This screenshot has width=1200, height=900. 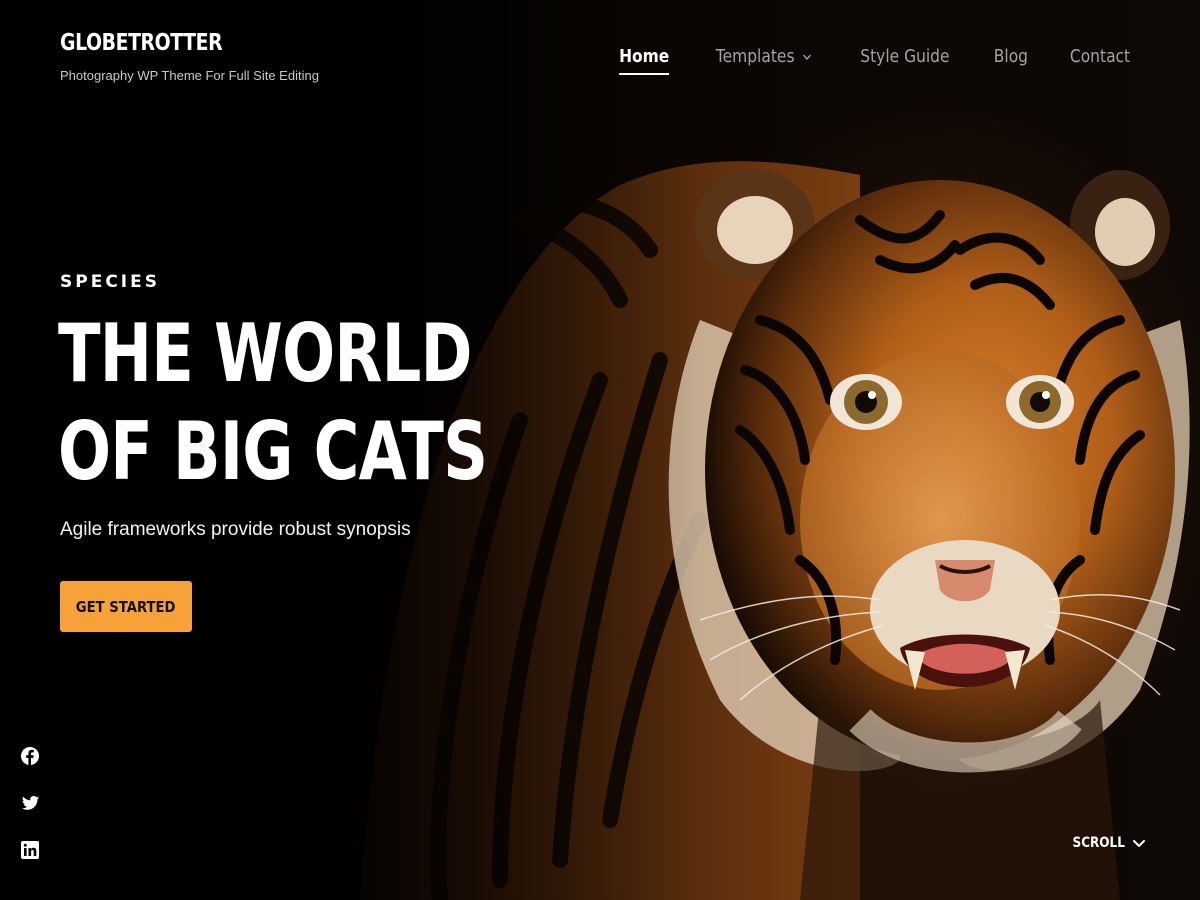 I want to click on nav-item-home: Home, so click(x=645, y=60).